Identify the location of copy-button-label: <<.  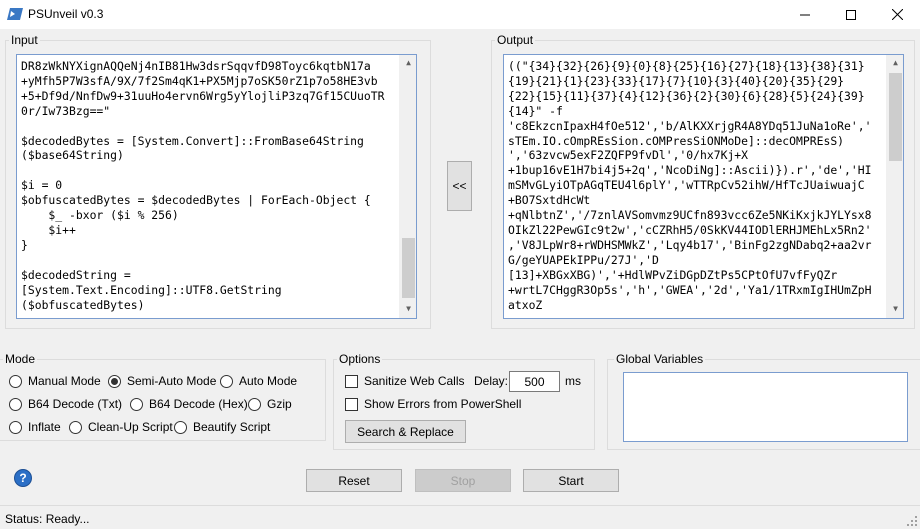
(459, 186).